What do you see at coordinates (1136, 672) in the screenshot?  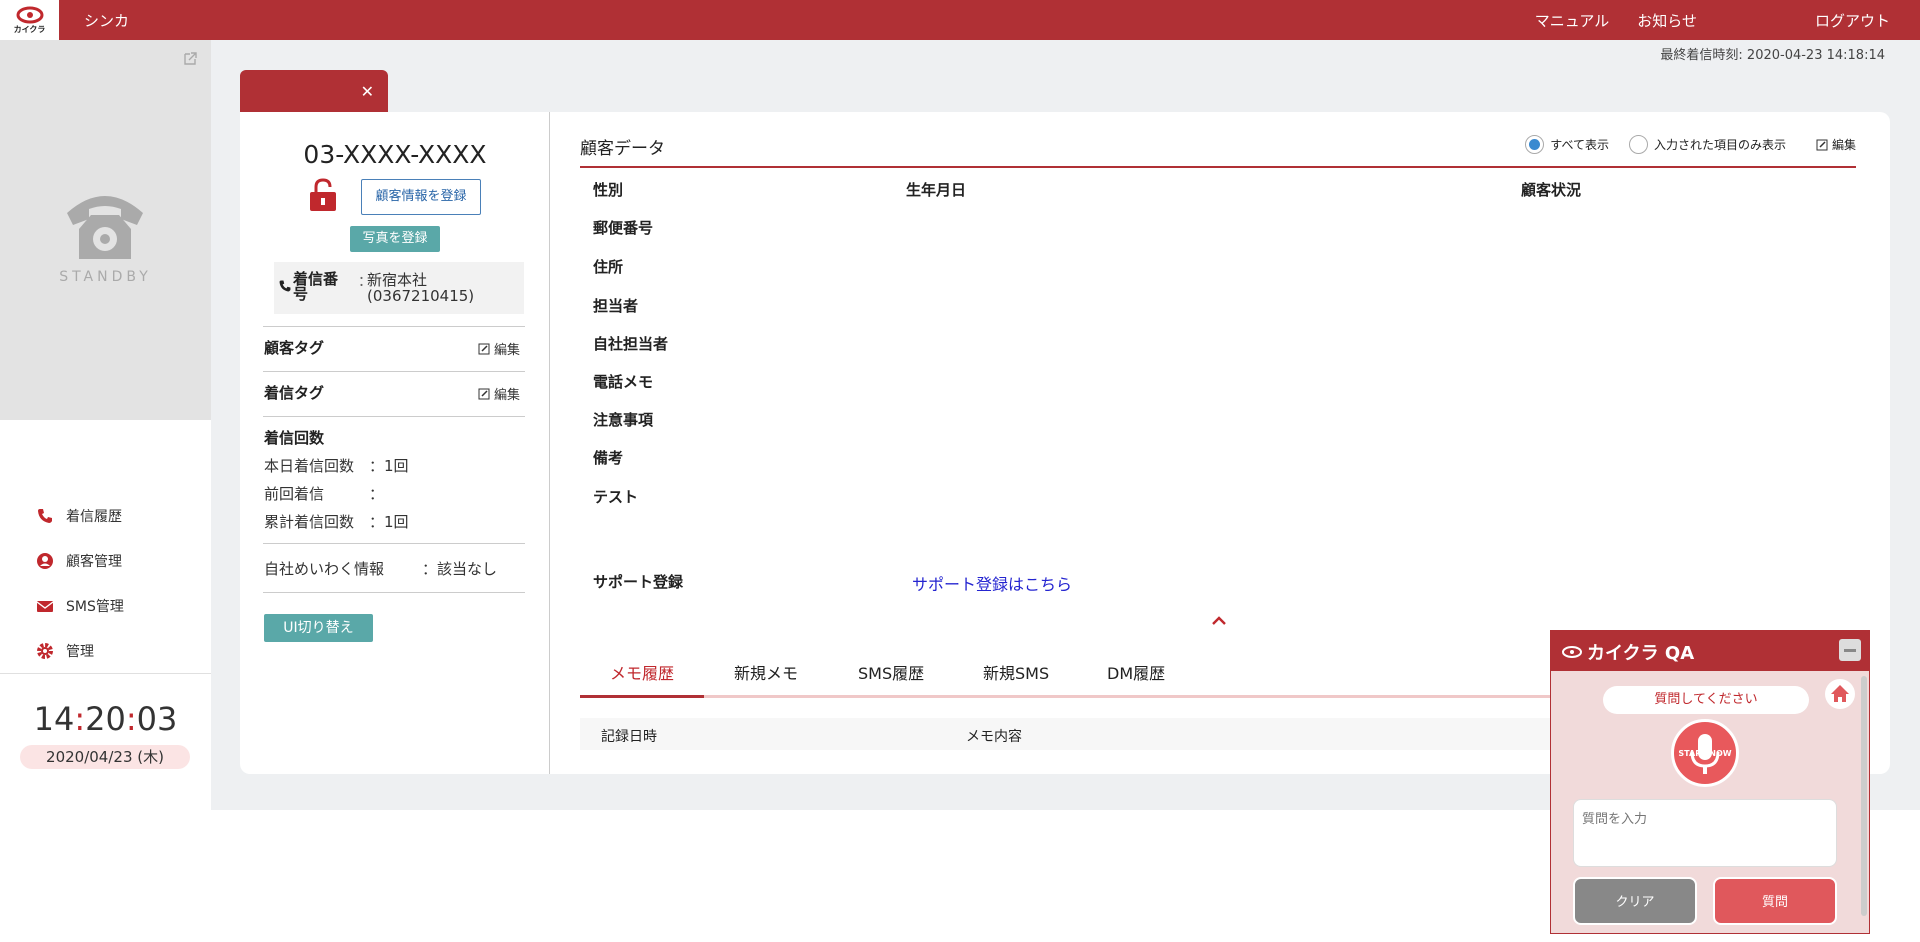 I see `tab-dm-history: DM履歴` at bounding box center [1136, 672].